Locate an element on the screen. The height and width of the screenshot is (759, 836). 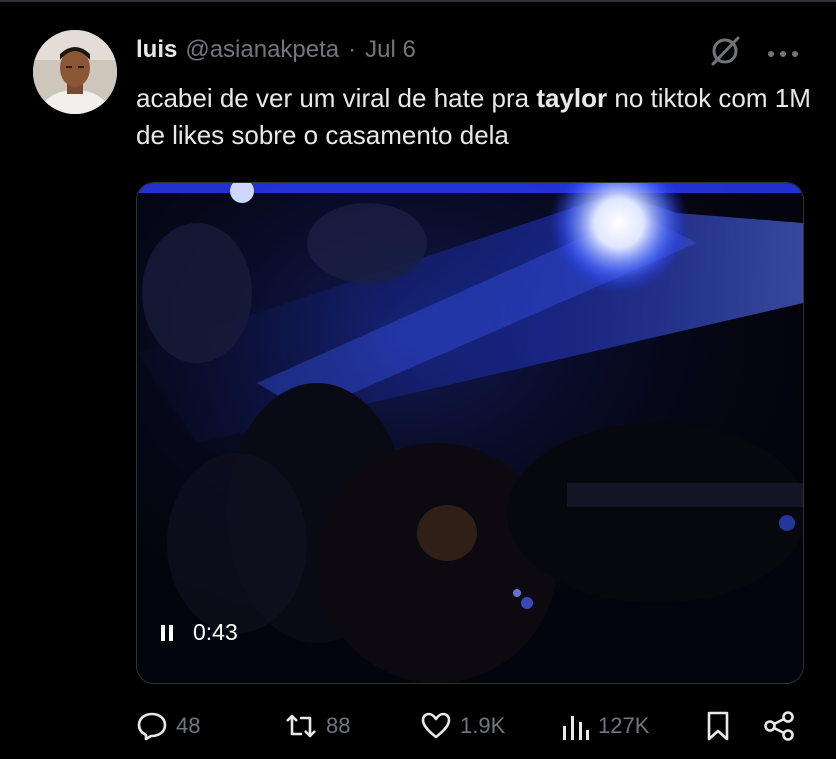
repost-button: 88 is located at coordinates (317, 726).